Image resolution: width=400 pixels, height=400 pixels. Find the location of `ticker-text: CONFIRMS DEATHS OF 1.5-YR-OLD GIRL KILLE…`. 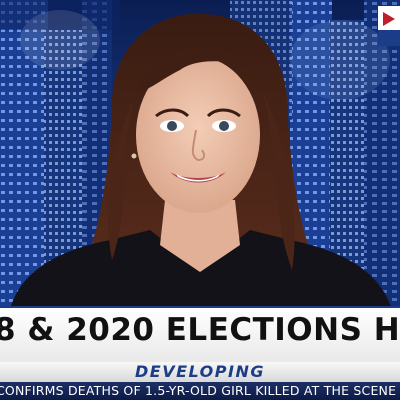

ticker-text: CONFIRMS DEATHS OF 1.5-YR-OLD GIRL KILLE… is located at coordinates (200, 390).